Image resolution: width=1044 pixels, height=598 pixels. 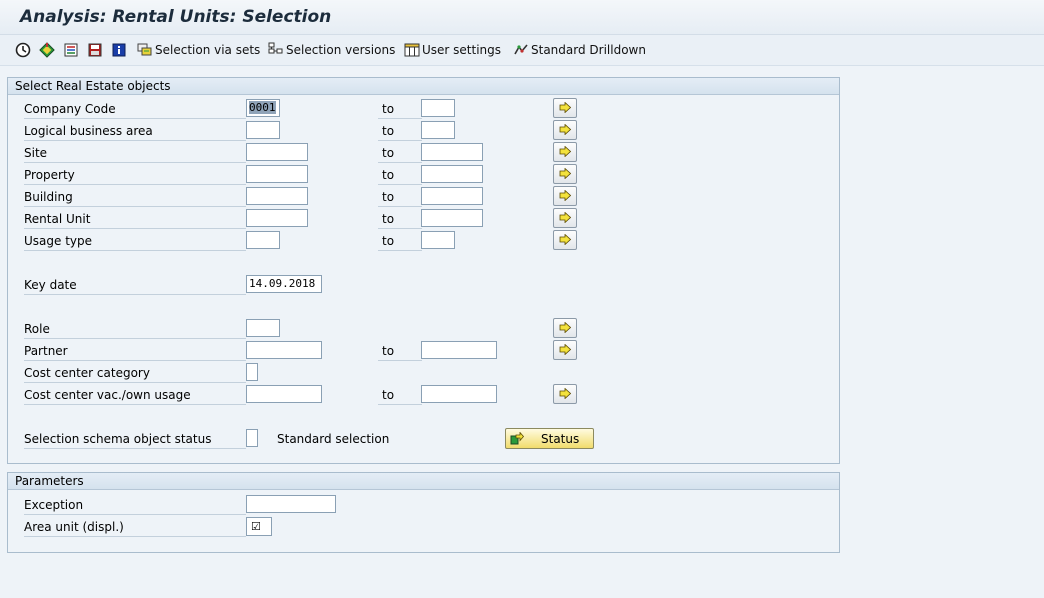 I want to click on logical-business-area-to-label: to, so click(x=400, y=131).